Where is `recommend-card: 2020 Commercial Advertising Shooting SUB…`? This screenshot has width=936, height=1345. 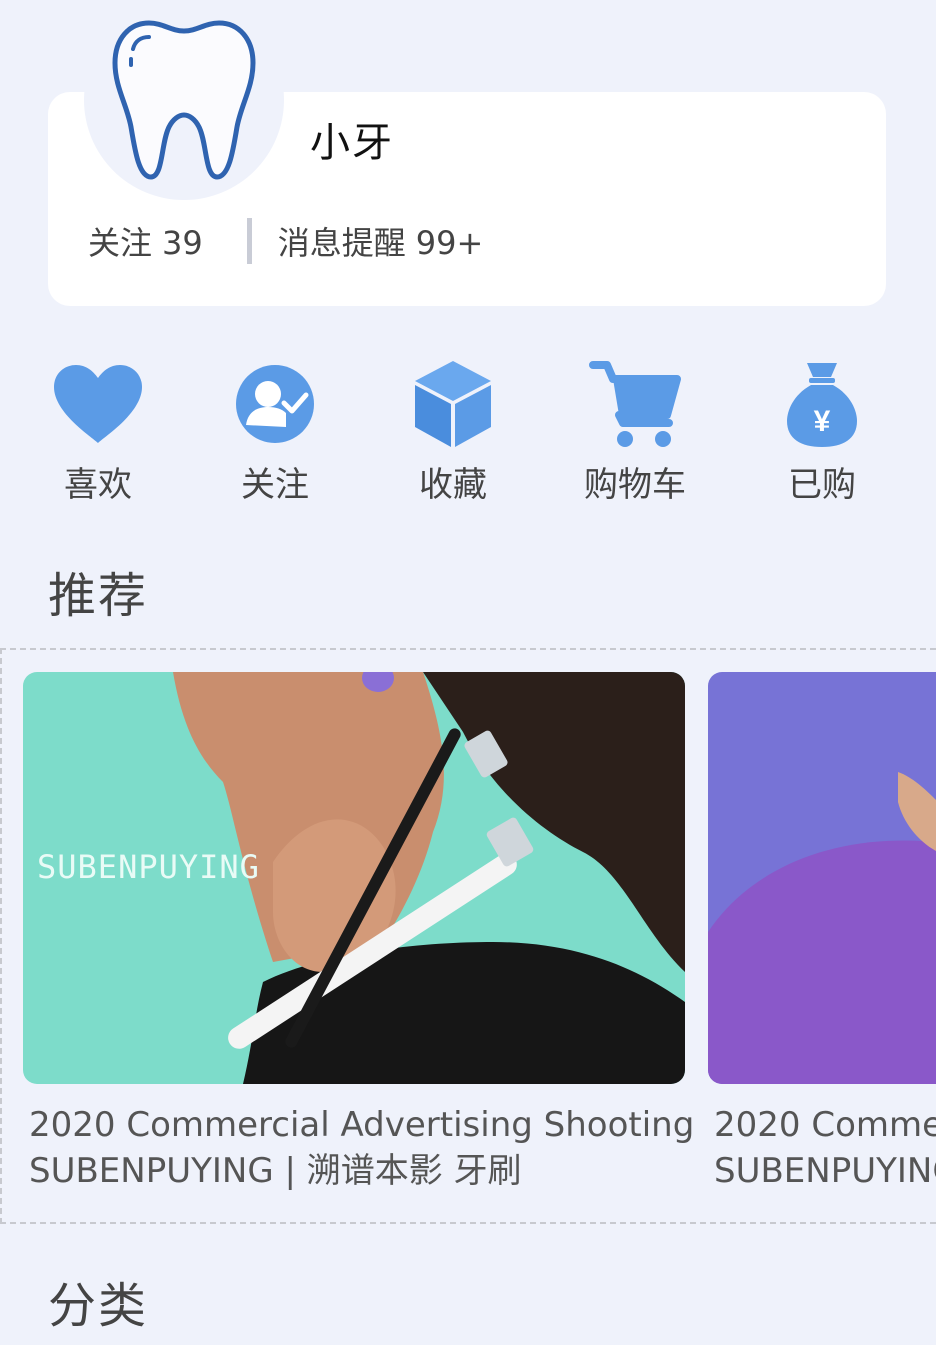
recommend-card: 2020 Commercial Advertising Shooting SUB… is located at coordinates (822, 933).